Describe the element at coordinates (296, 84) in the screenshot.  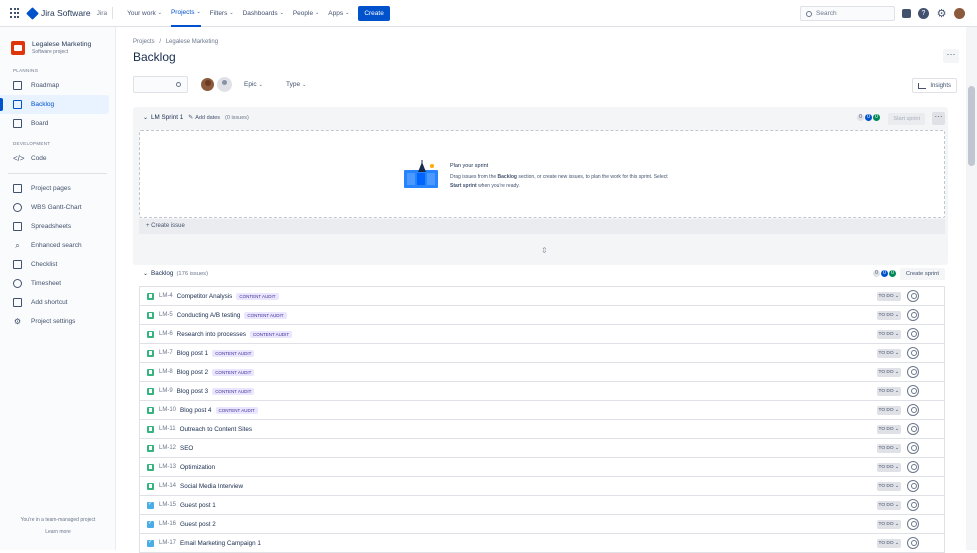
I see `type-filter-dropdown: Type ⌄` at that location.